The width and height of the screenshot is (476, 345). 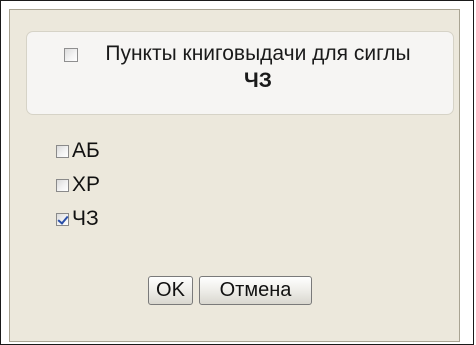 I want to click on option-ab-label: АБ, so click(x=86, y=150).